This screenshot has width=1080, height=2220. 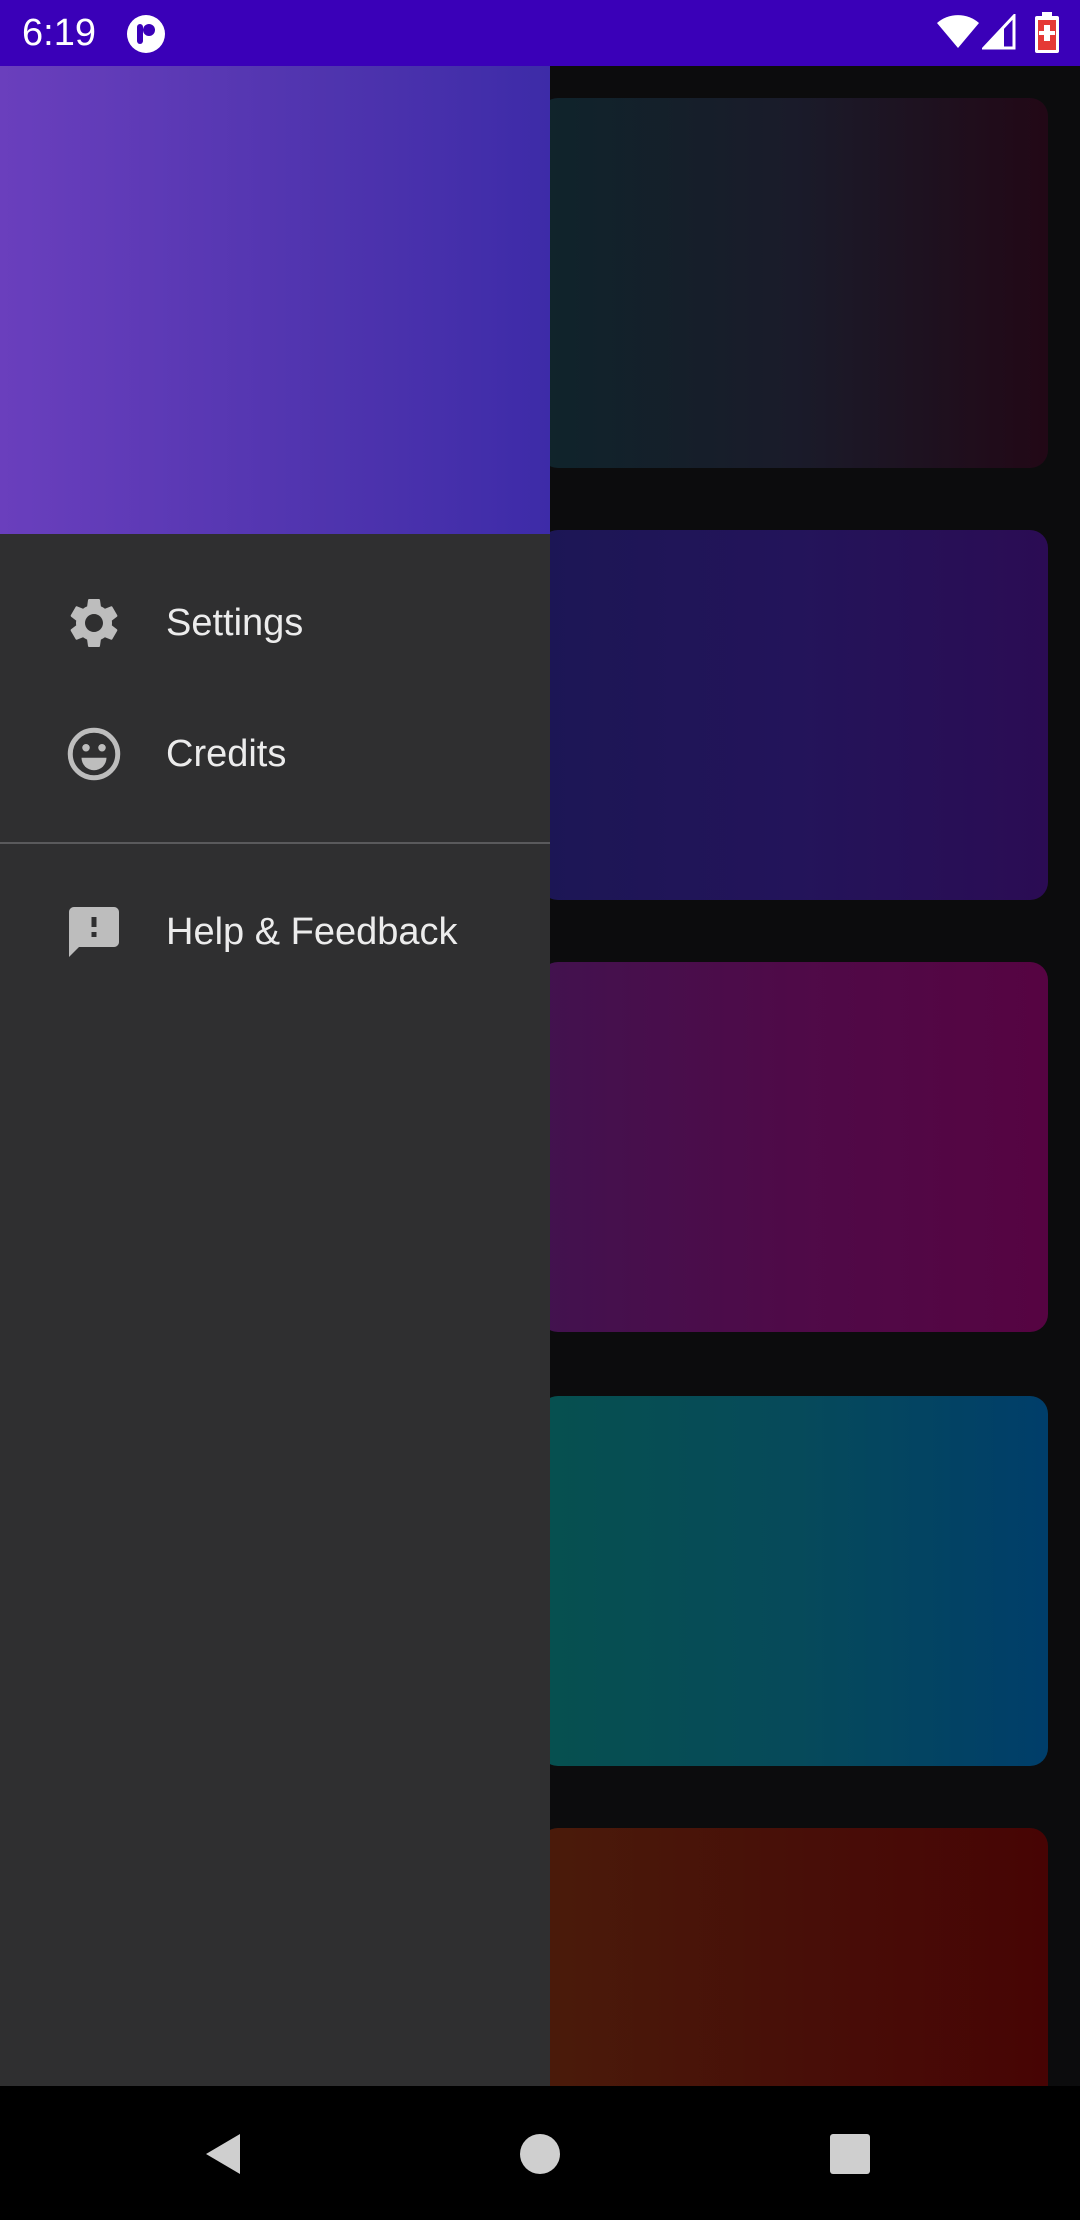 I want to click on gear-icon, so click(x=94, y=623).